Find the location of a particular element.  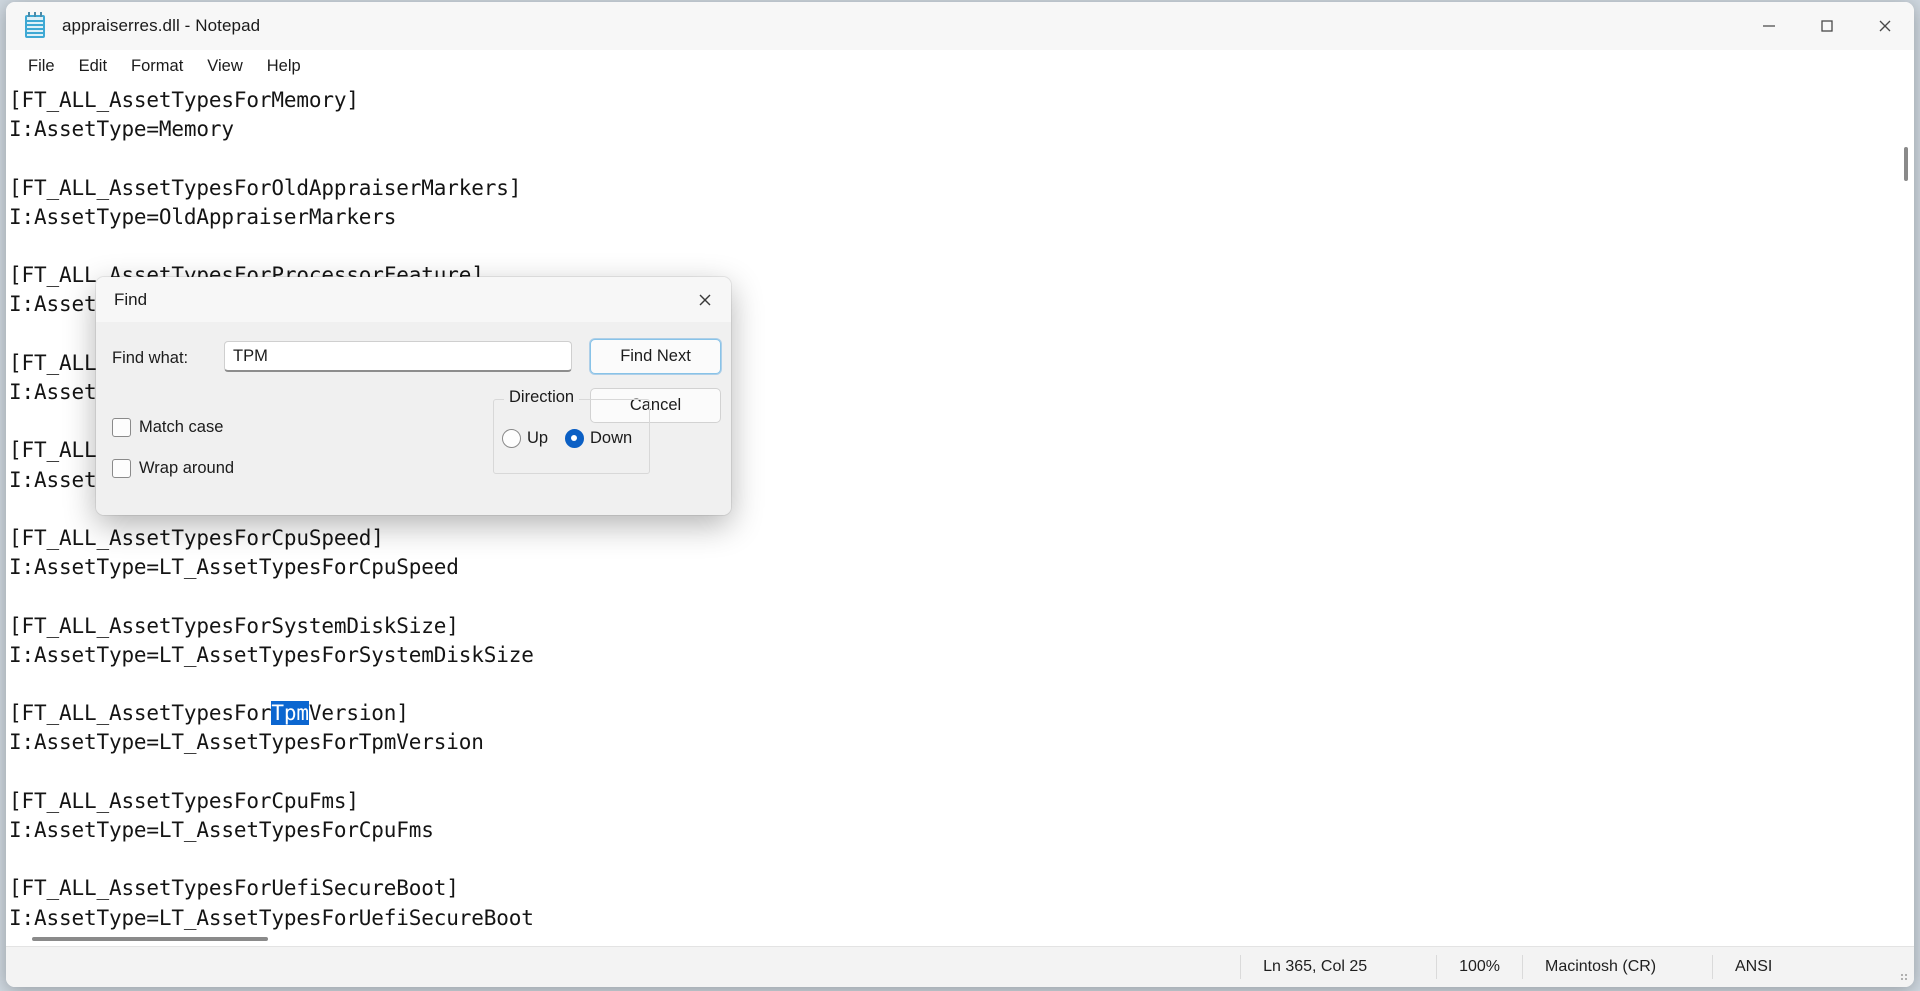

direction-legend: Direction is located at coordinates (542, 397).